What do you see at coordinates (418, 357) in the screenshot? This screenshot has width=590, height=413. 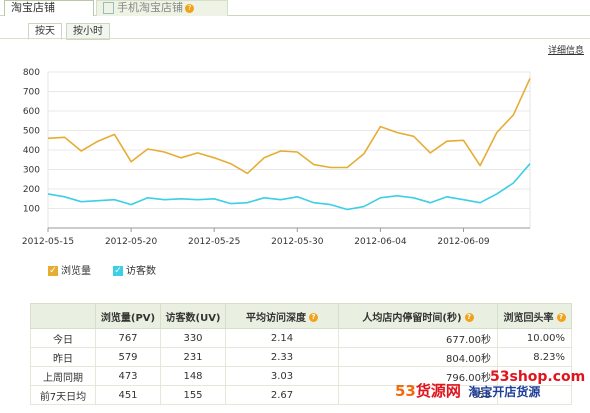 I see `duration-cell: 804.00秒` at bounding box center [418, 357].